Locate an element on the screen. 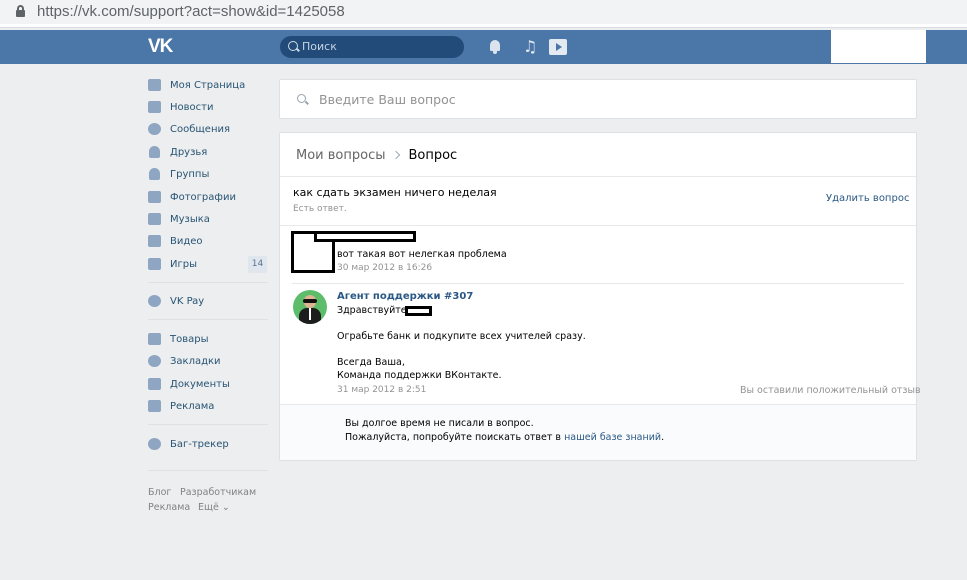  sidebar-item-documents: Документы is located at coordinates (208, 385).